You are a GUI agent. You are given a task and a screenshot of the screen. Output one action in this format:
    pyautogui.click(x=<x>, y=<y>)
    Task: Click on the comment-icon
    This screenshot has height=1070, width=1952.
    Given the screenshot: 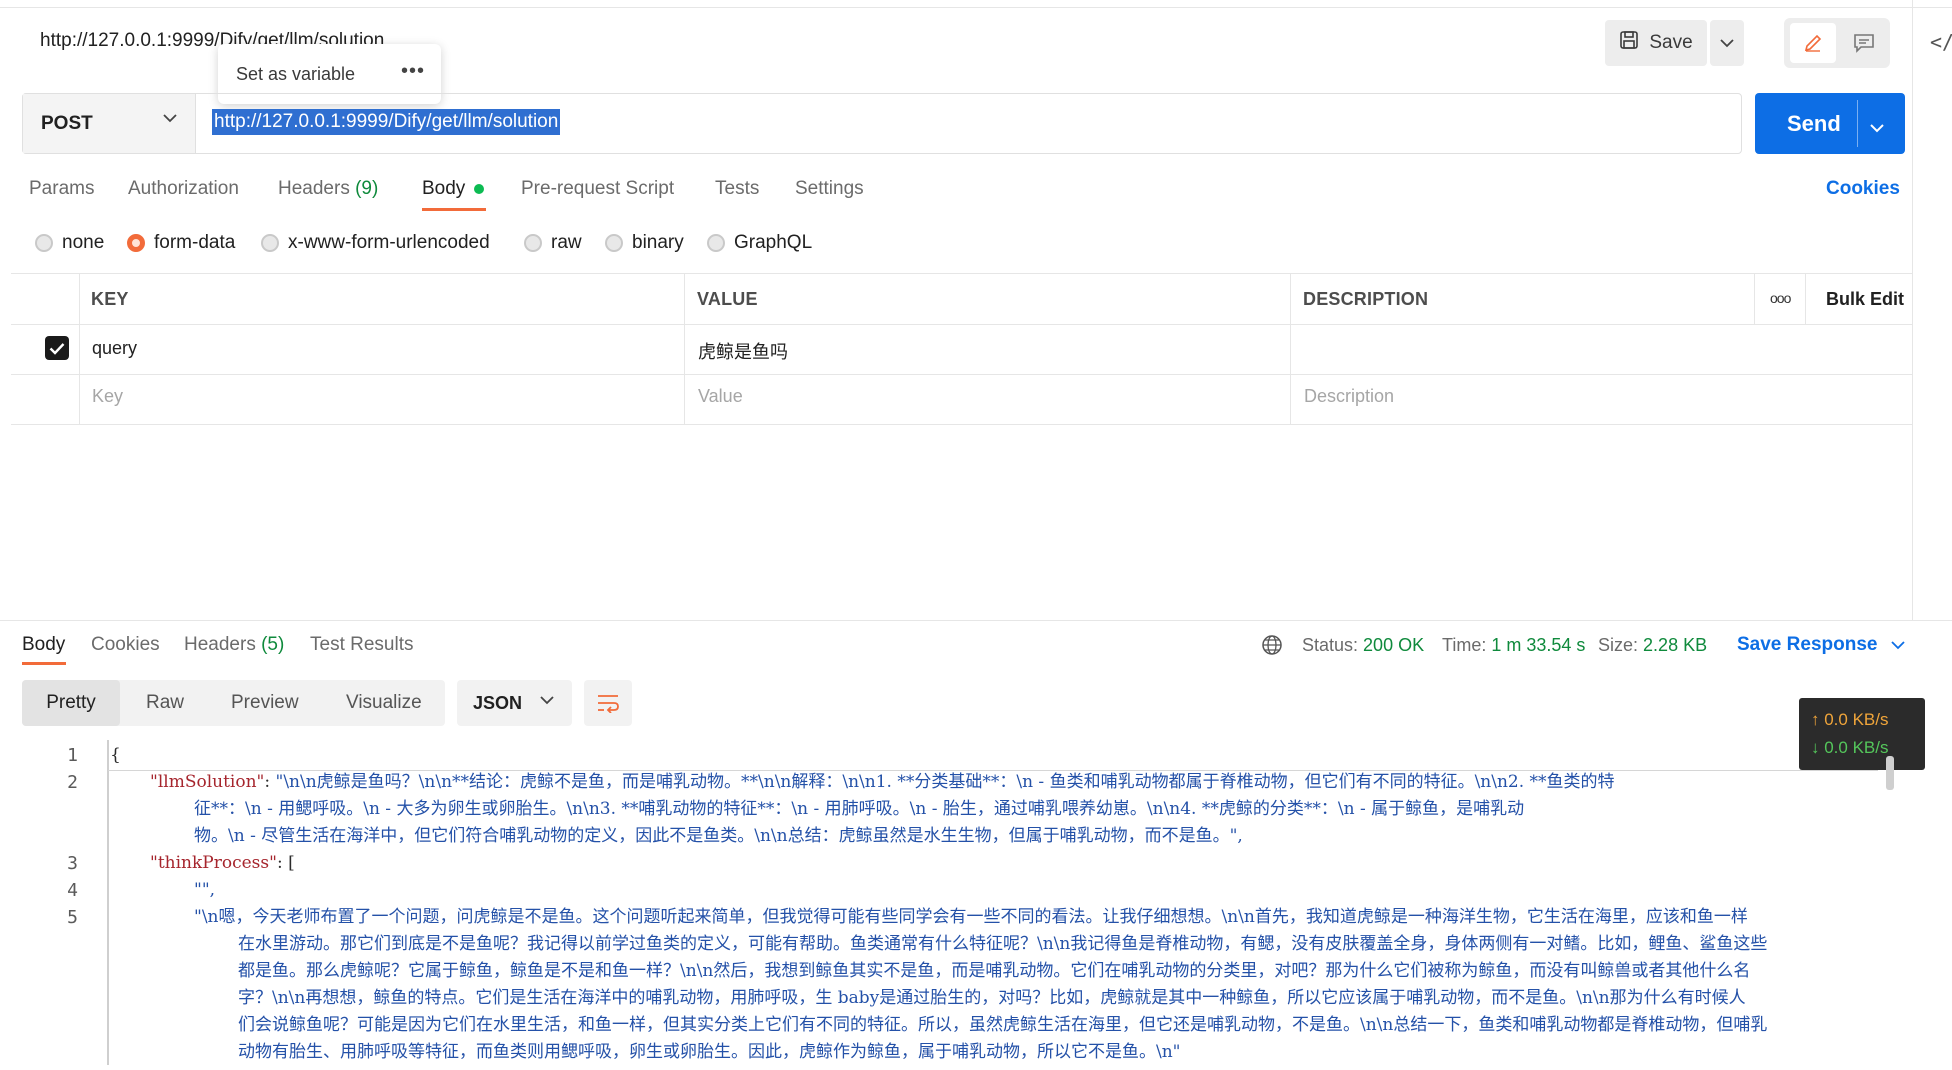 What is the action you would take?
    pyautogui.click(x=1864, y=43)
    